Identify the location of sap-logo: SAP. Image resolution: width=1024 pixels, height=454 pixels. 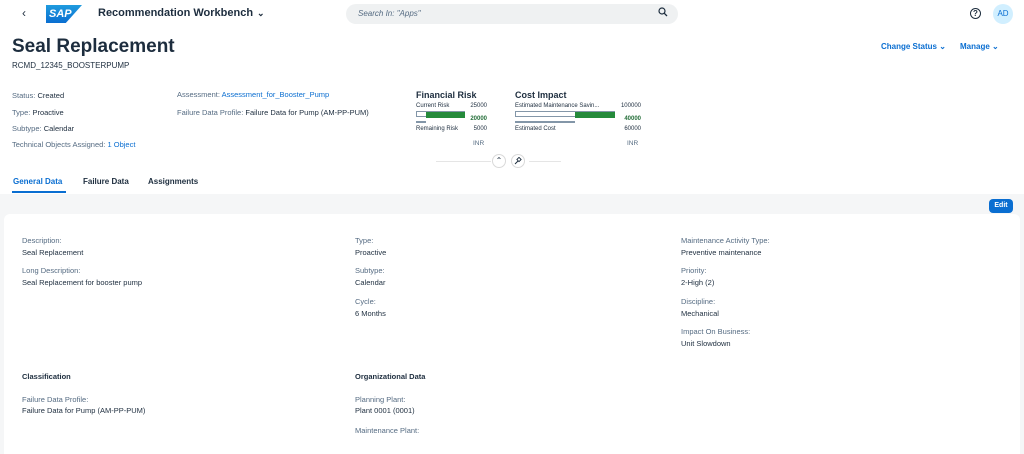
(64, 14).